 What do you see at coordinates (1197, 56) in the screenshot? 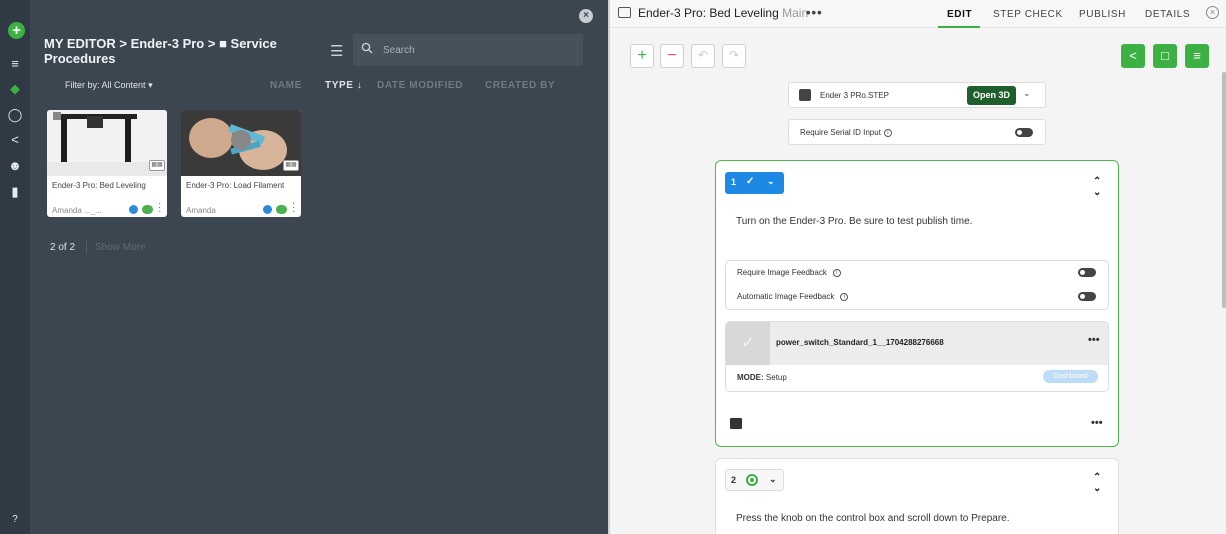
I see `checklist-button: ≡` at bounding box center [1197, 56].